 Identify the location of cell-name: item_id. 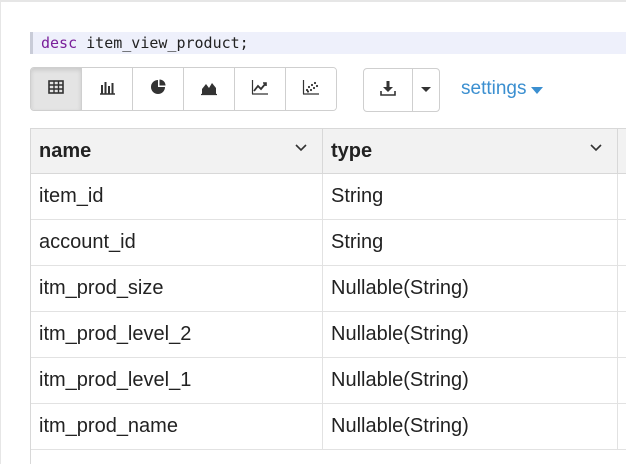
(177, 196).